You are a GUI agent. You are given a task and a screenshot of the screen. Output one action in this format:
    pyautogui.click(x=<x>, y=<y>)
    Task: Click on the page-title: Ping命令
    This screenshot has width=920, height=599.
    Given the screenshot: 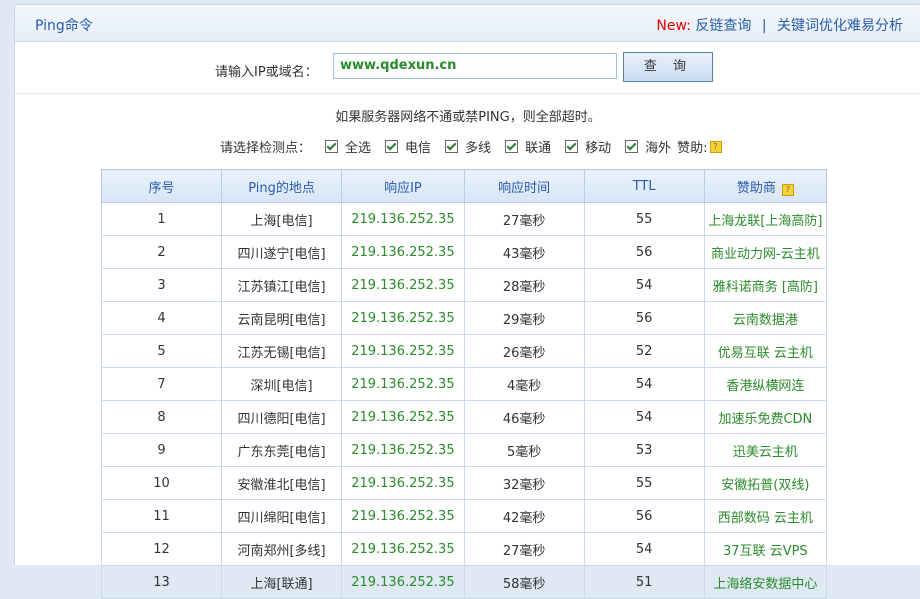 What is the action you would take?
    pyautogui.click(x=64, y=26)
    